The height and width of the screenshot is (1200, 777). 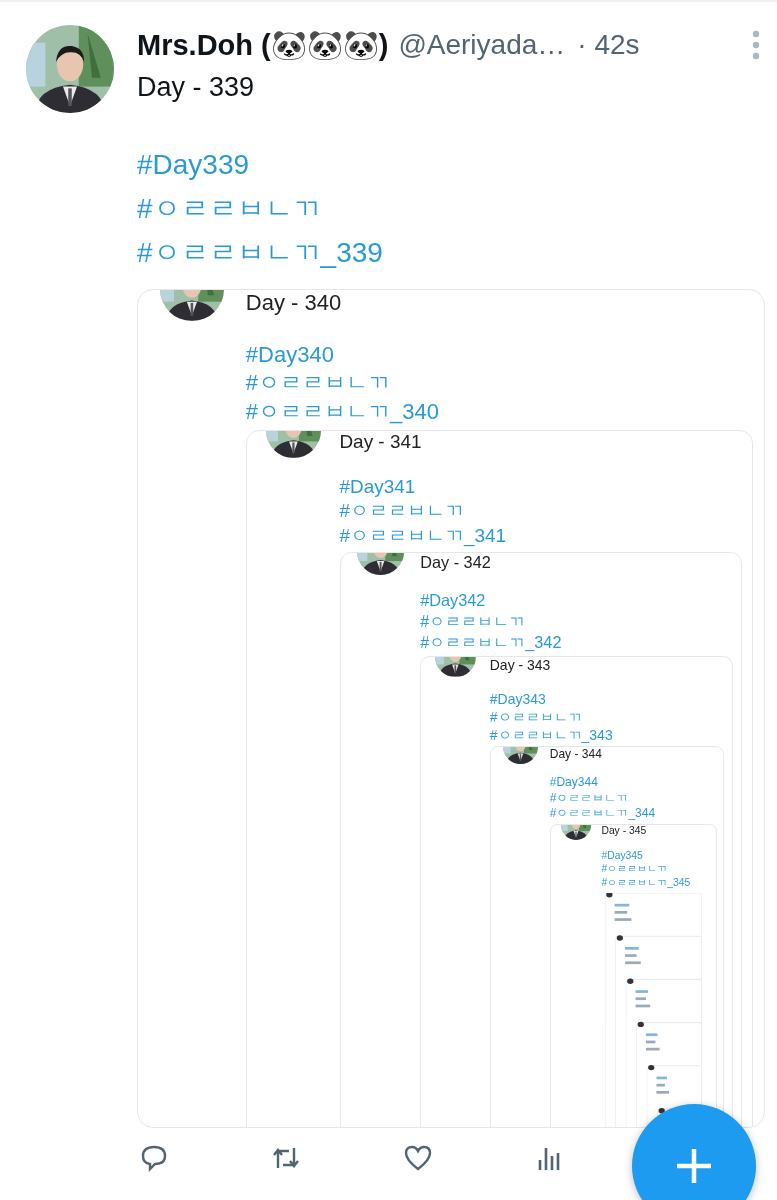 What do you see at coordinates (504, 355) in the screenshot?
I see `hashtag-link: #Day340` at bounding box center [504, 355].